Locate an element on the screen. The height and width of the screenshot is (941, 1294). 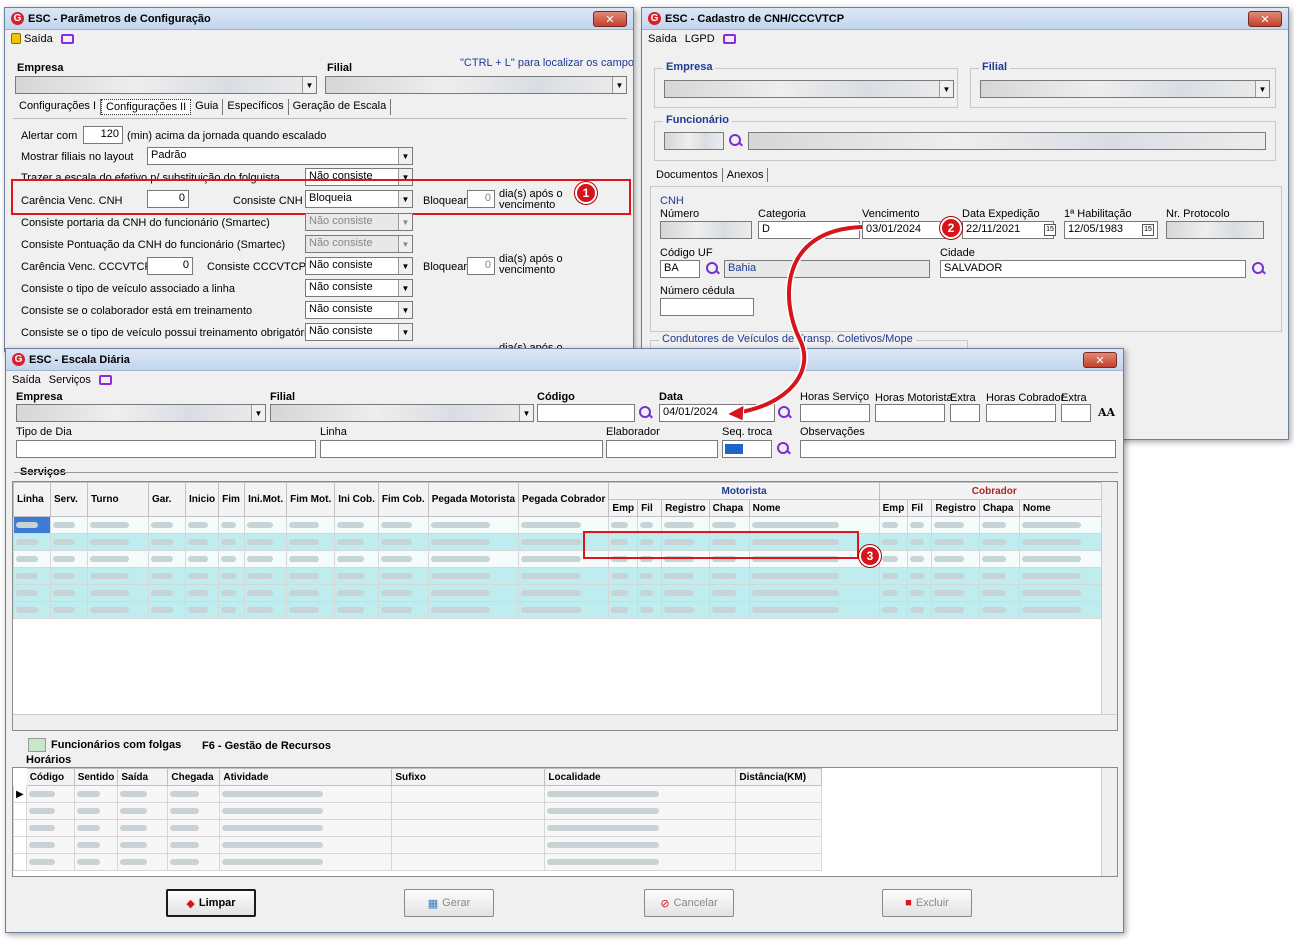
col-turno: Turno is located at coordinates (118, 499).